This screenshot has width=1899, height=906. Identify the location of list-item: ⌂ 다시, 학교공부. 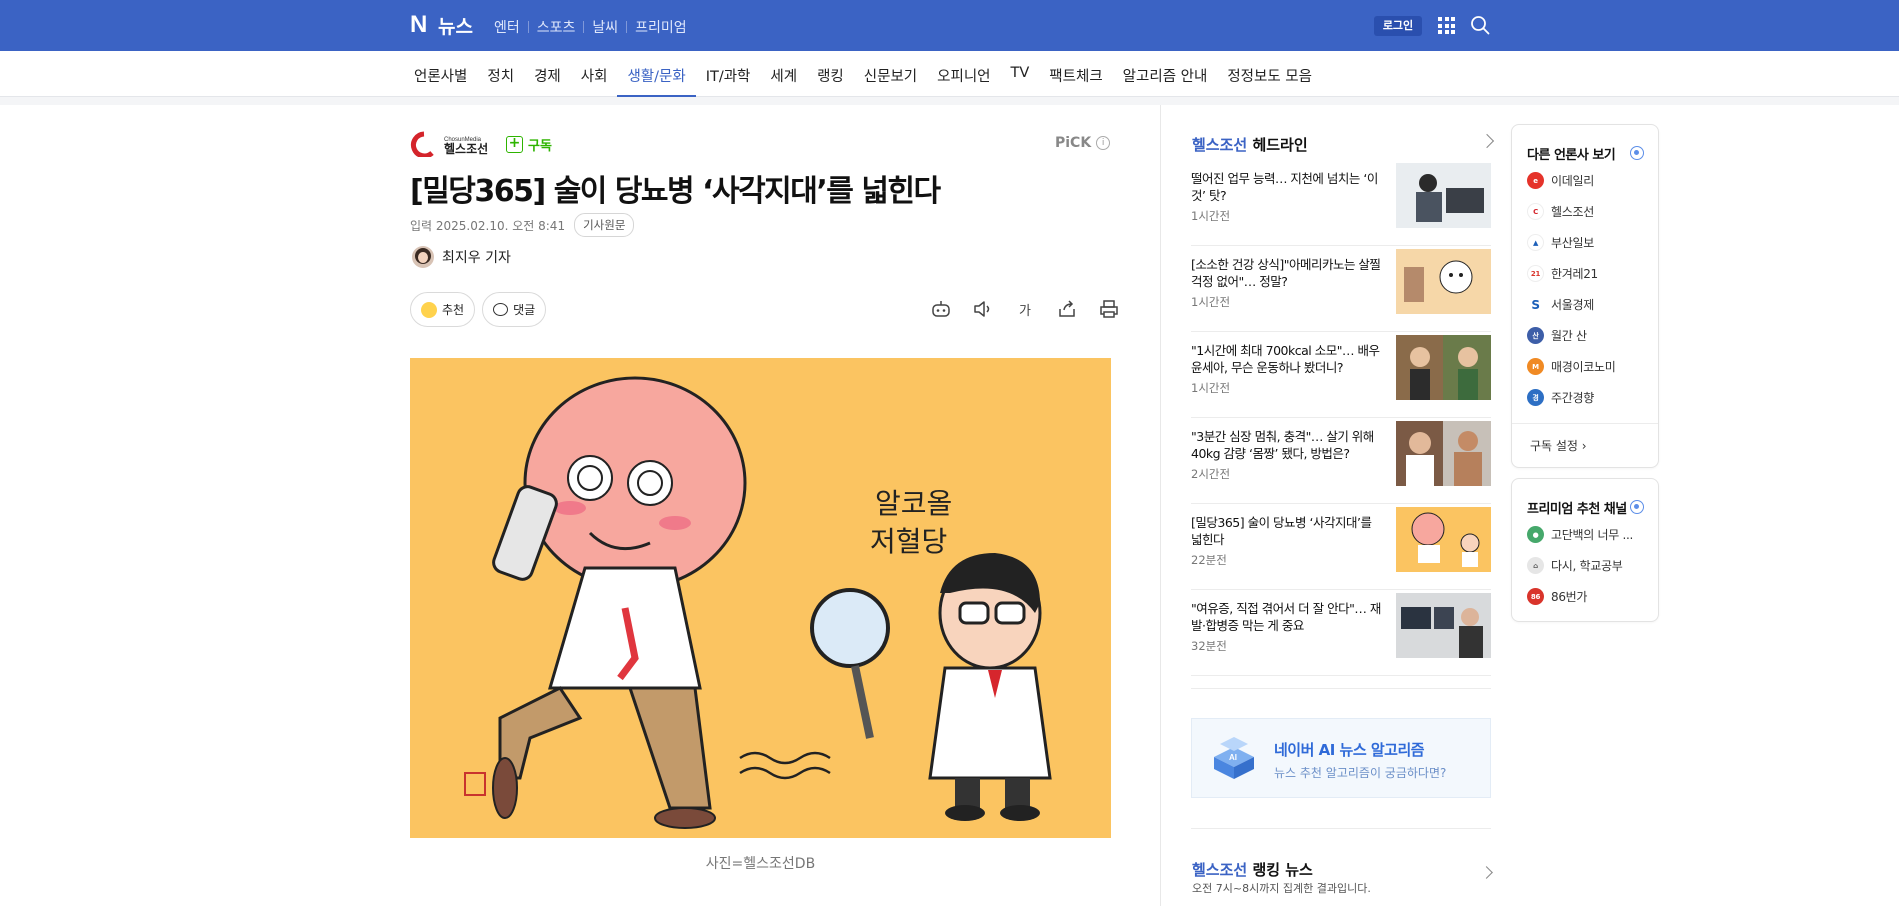
(1580, 565).